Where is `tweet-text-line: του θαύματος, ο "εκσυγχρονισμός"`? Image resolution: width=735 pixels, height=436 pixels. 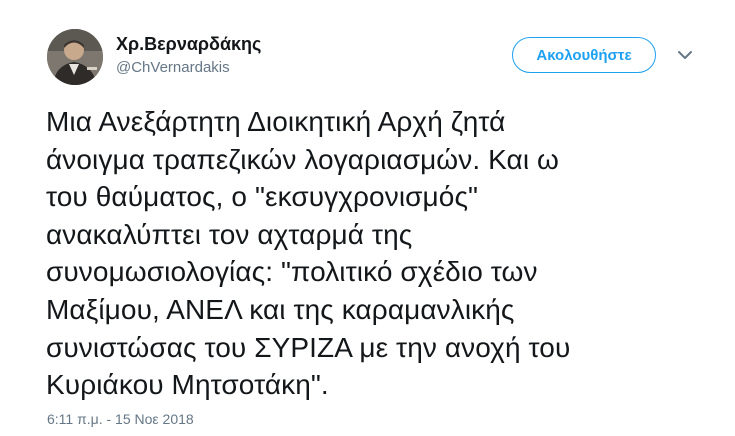
tweet-text-line: του θαύματος, ο "εκσυγχρονισμός" is located at coordinates (262, 197).